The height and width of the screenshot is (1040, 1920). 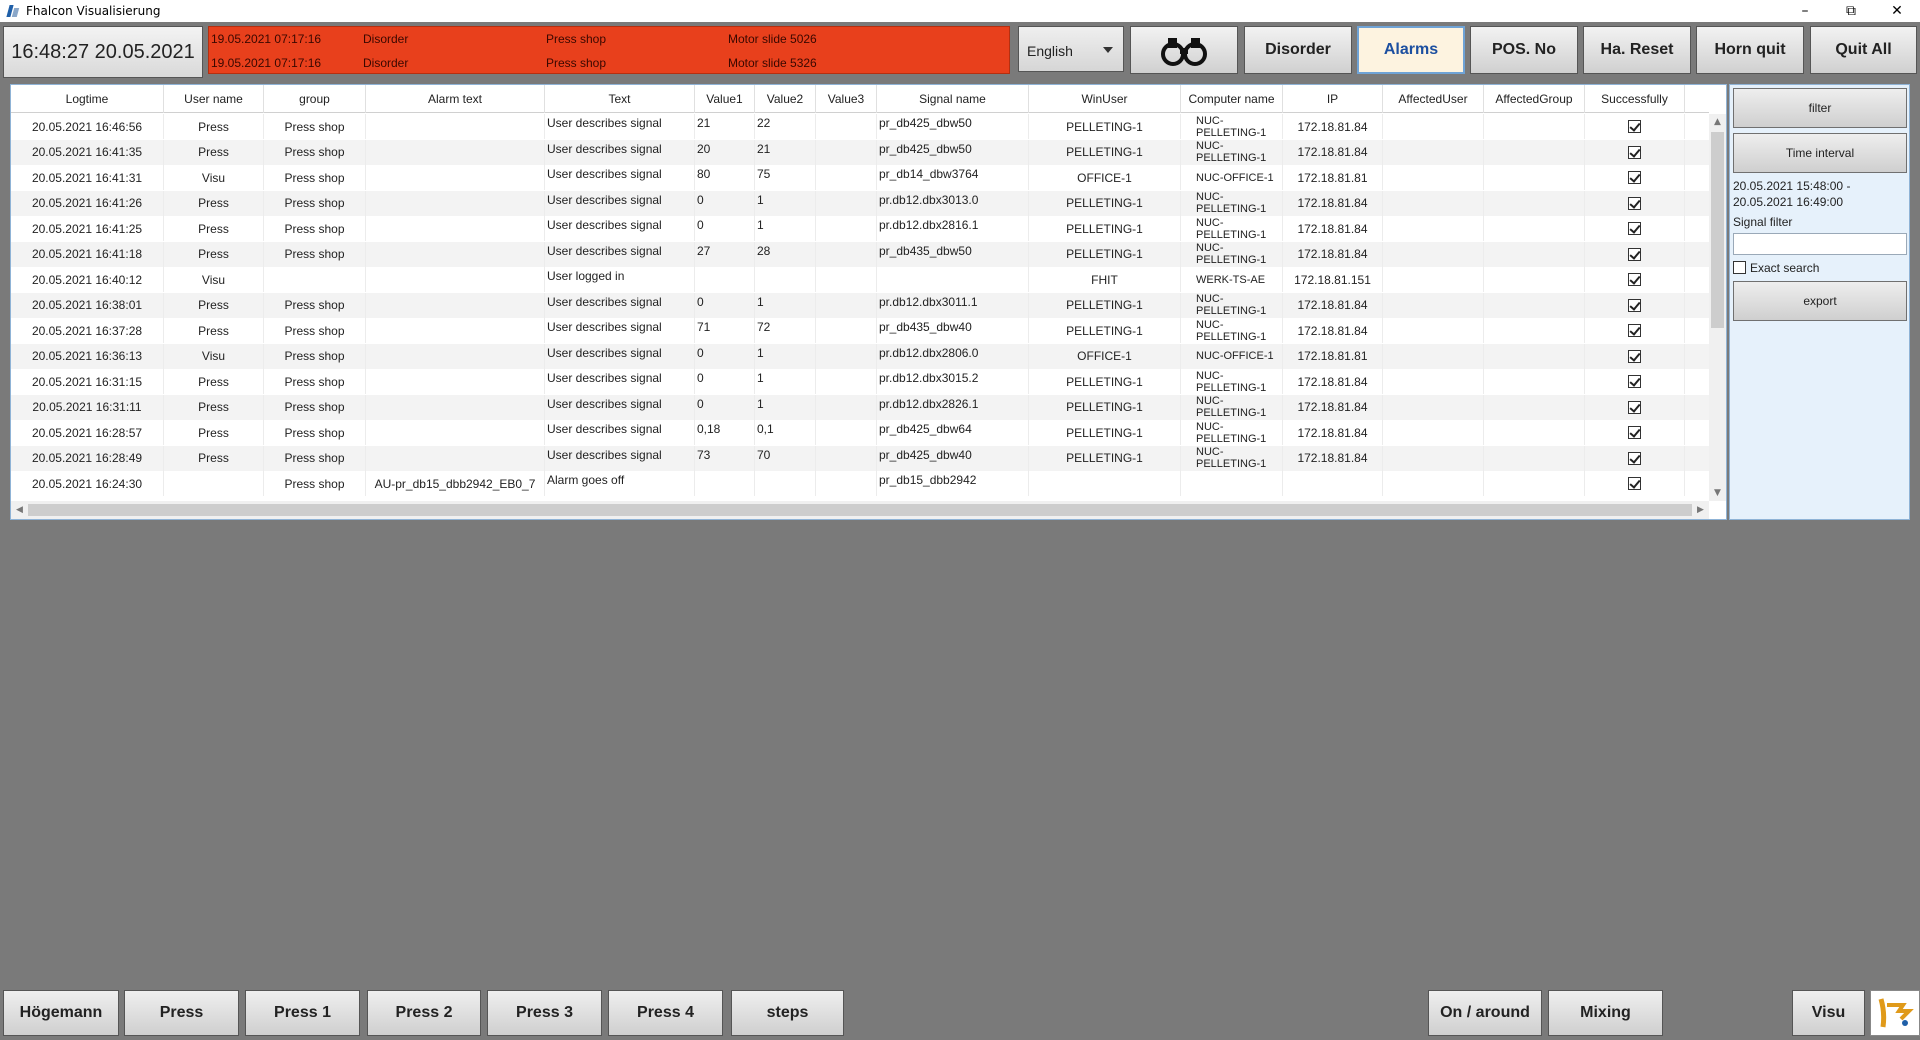 I want to click on restore-icon: ⧉, so click(x=1851, y=11).